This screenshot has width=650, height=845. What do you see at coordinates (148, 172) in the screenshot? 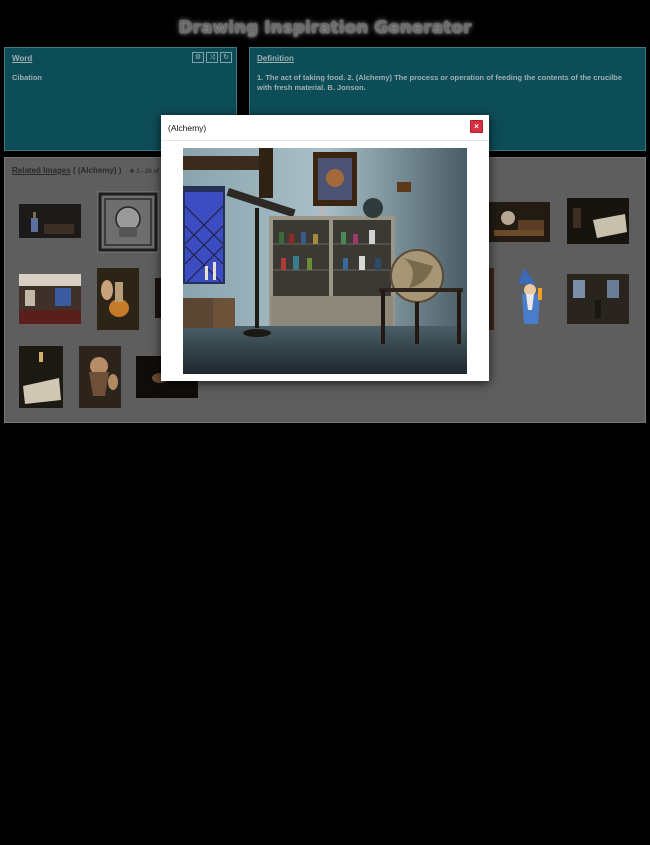
I see `image-count-label: 1 - 20 of` at bounding box center [148, 172].